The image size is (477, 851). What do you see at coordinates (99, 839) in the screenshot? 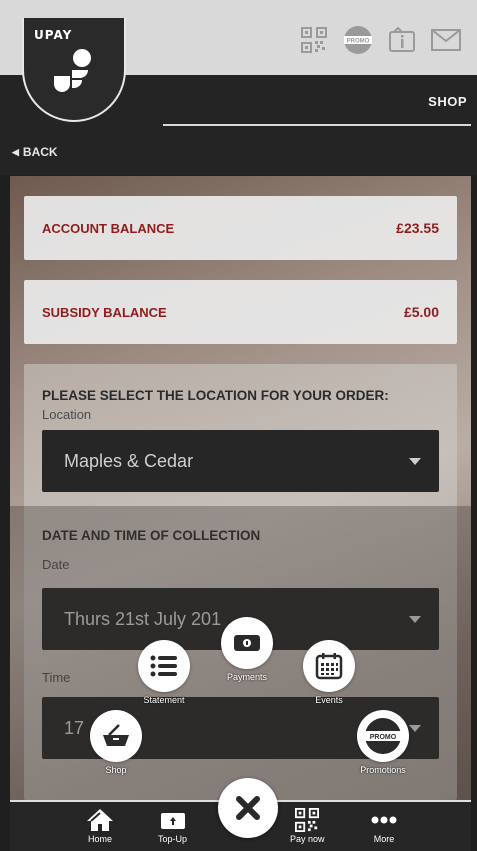
I see `nav-home-label: Home` at bounding box center [99, 839].